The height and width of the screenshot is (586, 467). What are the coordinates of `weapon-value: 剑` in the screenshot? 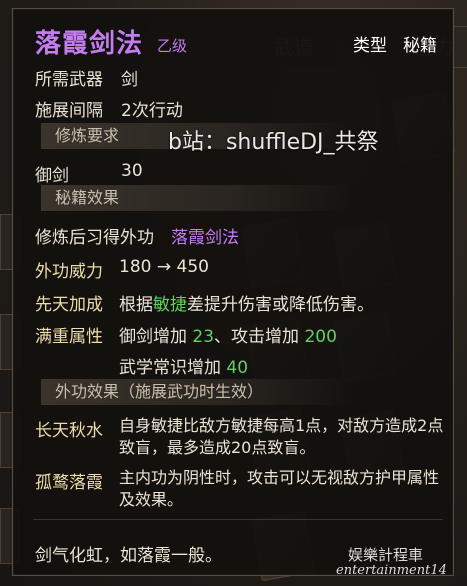 It's located at (129, 80).